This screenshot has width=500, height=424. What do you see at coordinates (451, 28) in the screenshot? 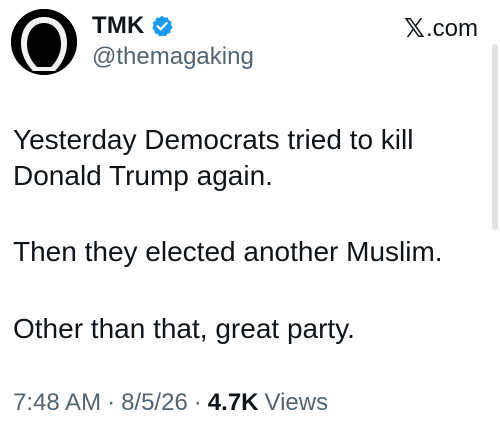
I see `source-label: .com` at bounding box center [451, 28].